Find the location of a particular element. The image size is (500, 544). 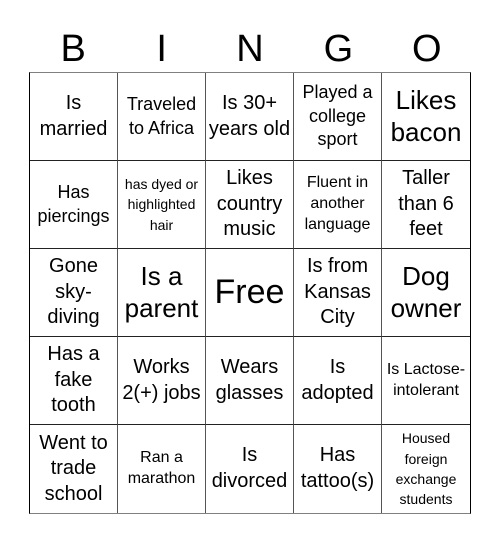

bingo-header: B I N G O is located at coordinates (250, 49).